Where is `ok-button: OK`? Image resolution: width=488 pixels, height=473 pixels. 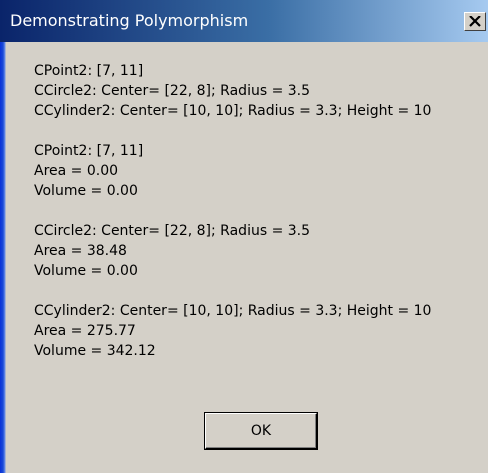 ok-button: OK is located at coordinates (261, 431).